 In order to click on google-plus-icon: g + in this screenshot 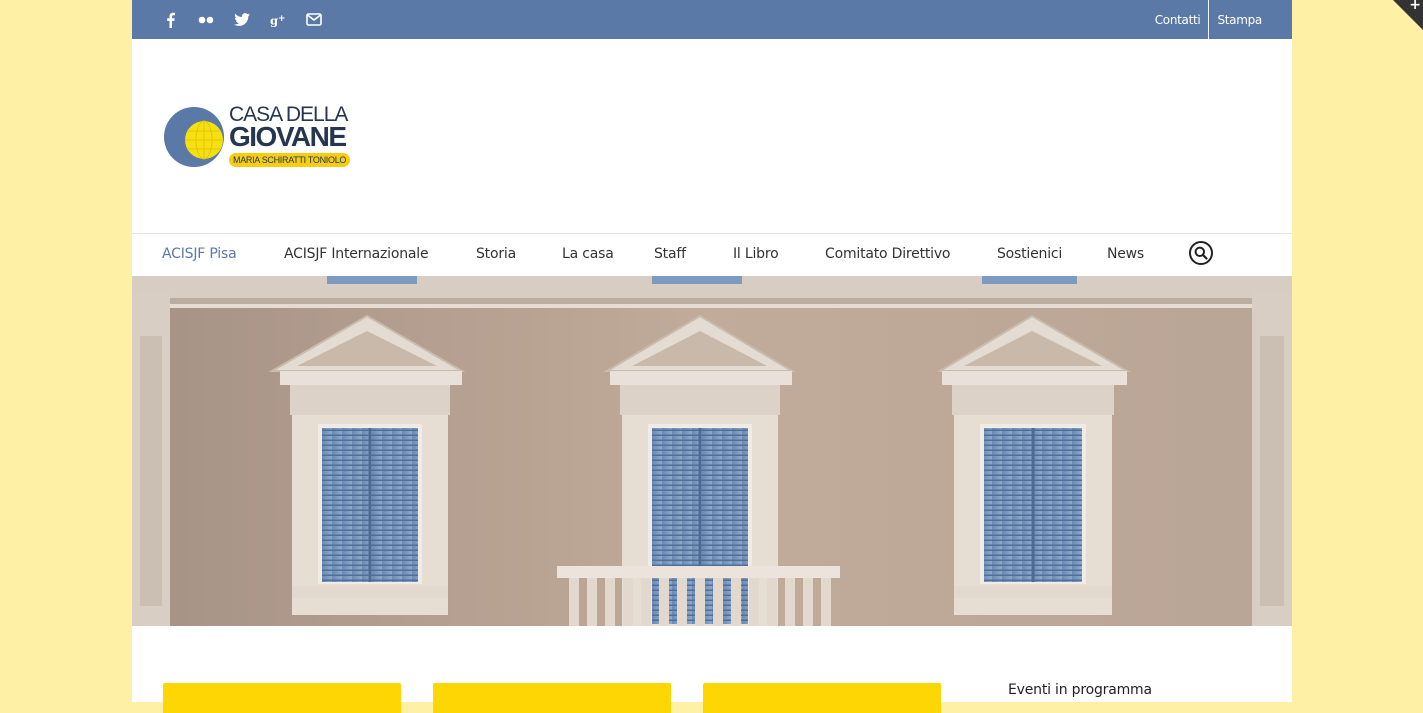, I will do `click(278, 20)`.